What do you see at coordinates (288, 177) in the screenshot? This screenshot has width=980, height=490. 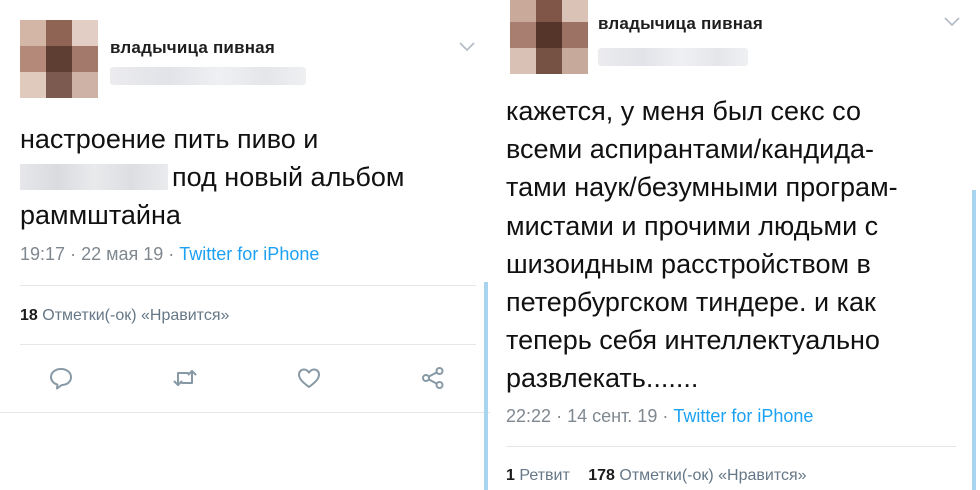 I see `tweet-text-fragment: под новый альбом` at bounding box center [288, 177].